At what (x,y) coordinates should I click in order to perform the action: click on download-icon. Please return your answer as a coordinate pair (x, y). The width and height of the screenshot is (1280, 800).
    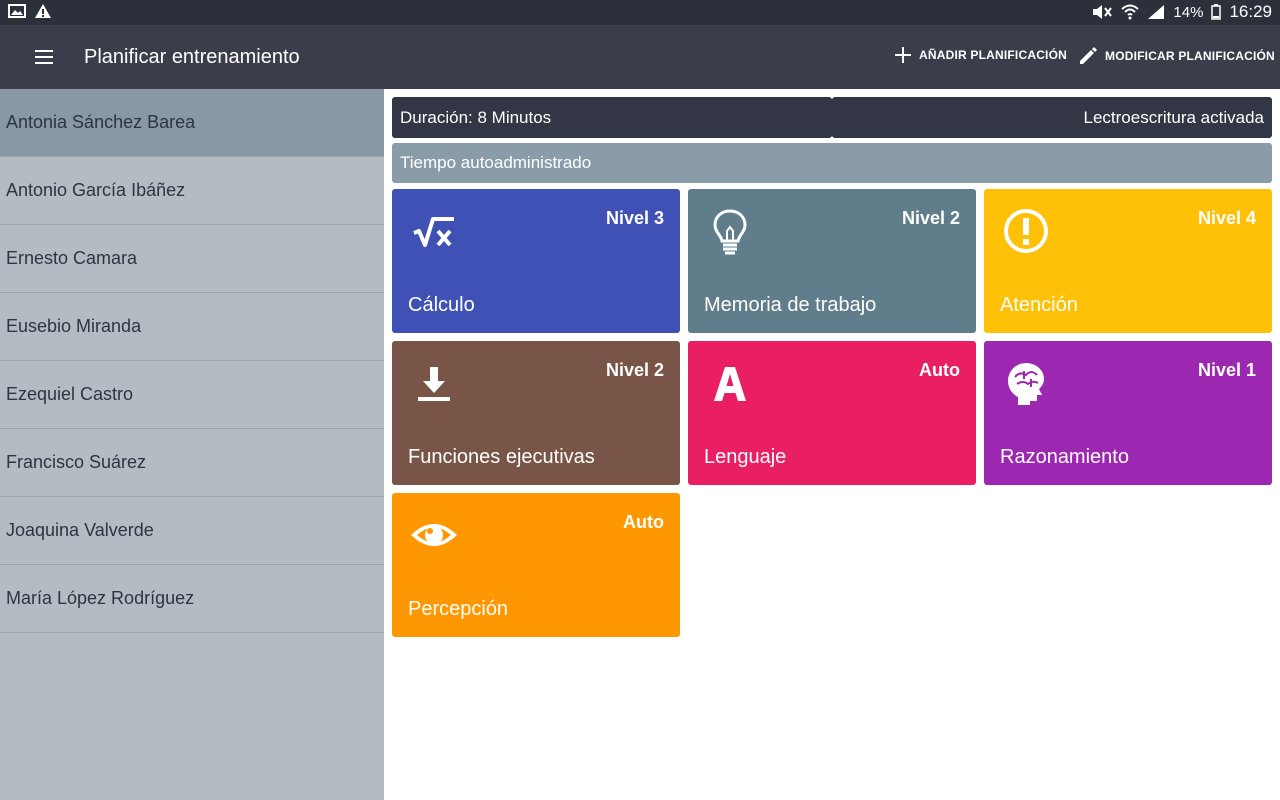
    Looking at the image, I should click on (434, 384).